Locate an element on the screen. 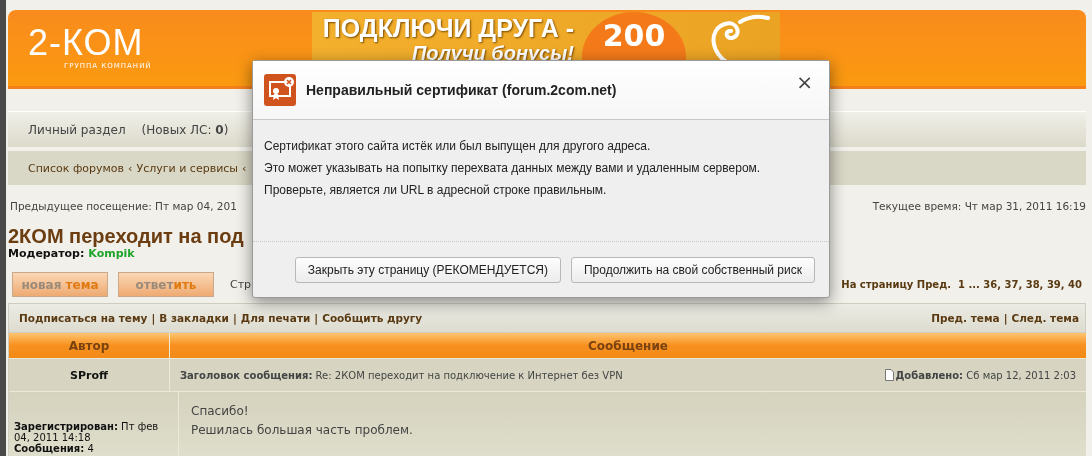 The width and height of the screenshot is (1092, 456). moderator-label: Модератор: is located at coordinates (46, 253).